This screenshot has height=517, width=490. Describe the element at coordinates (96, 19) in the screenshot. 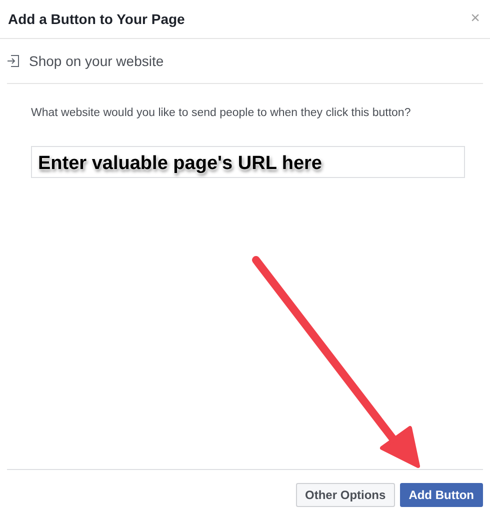

I see `dialog-title: Add a Button to Your Page` at that location.